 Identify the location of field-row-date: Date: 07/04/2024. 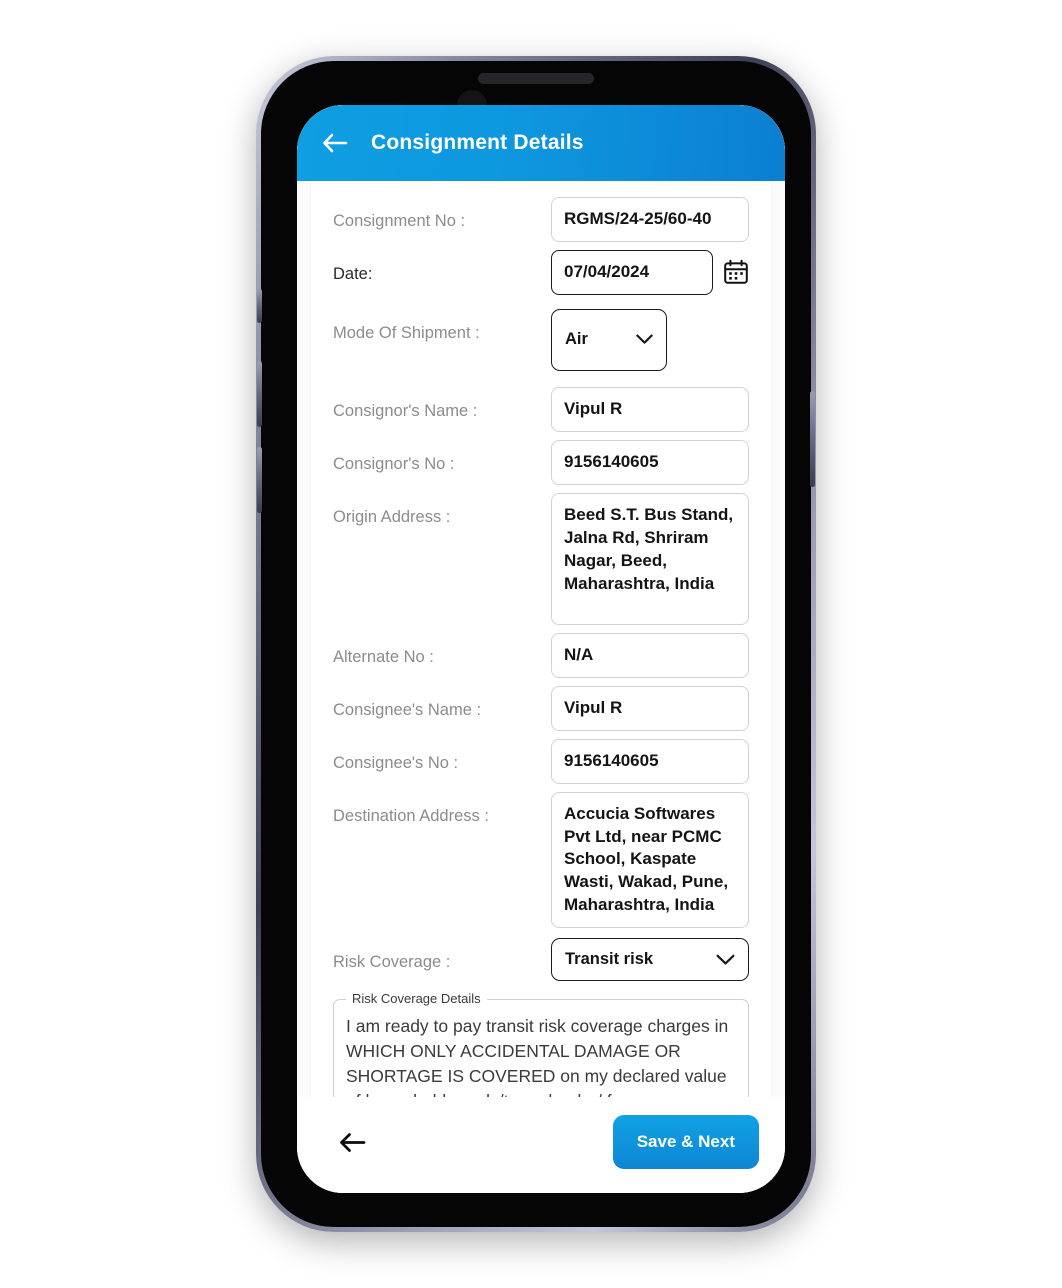
(541, 272).